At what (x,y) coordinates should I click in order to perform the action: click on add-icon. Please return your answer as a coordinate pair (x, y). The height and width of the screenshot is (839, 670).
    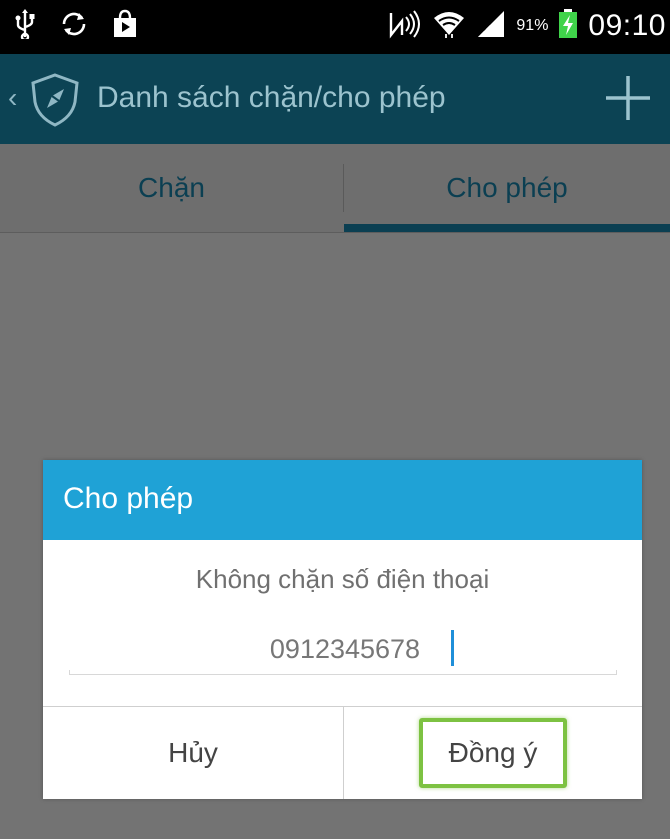
    Looking at the image, I should click on (628, 98).